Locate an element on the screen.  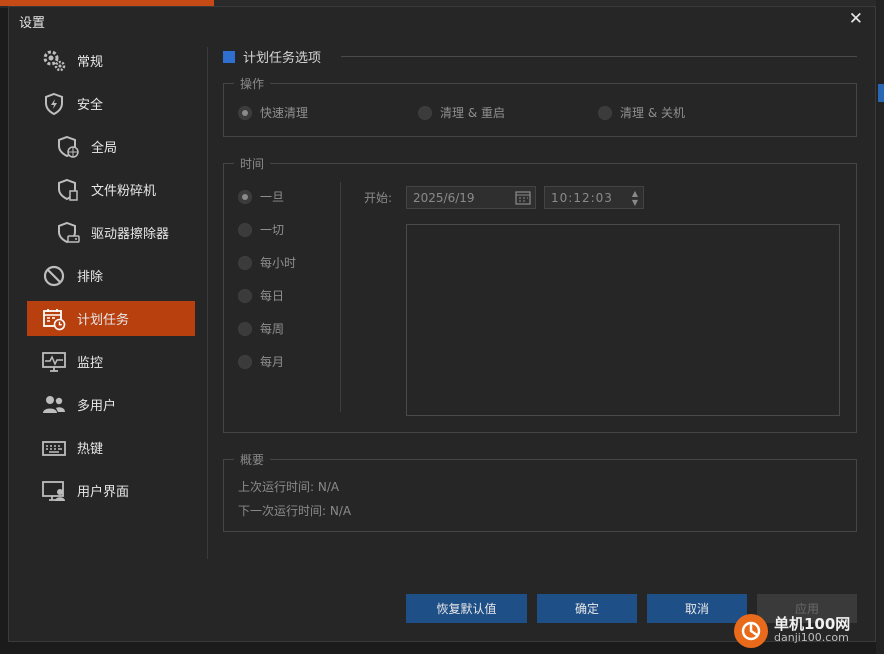
ok-button: 确定 is located at coordinates (587, 608).